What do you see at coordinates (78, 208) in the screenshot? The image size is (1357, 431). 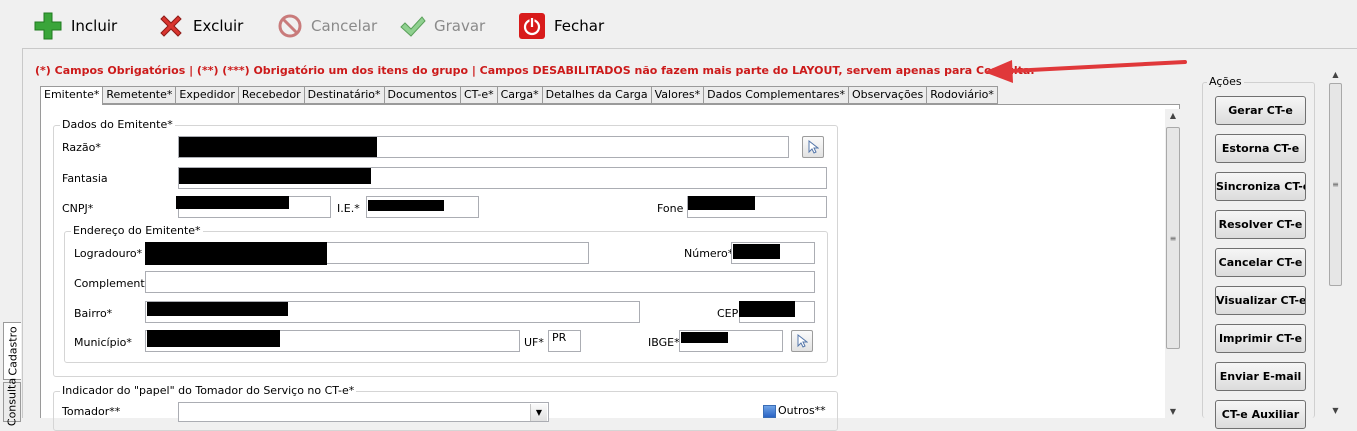 I see `cnpj-label: CNPJ*` at bounding box center [78, 208].